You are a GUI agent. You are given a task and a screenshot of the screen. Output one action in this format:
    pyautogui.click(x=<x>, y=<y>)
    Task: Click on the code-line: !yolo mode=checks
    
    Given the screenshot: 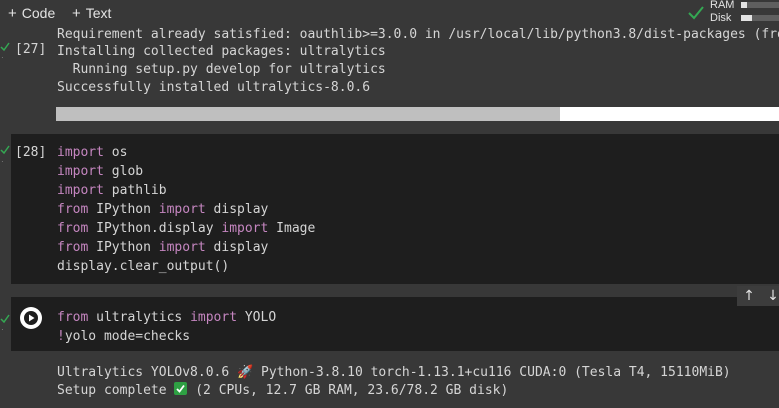 What is the action you would take?
    pyautogui.click(x=123, y=336)
    